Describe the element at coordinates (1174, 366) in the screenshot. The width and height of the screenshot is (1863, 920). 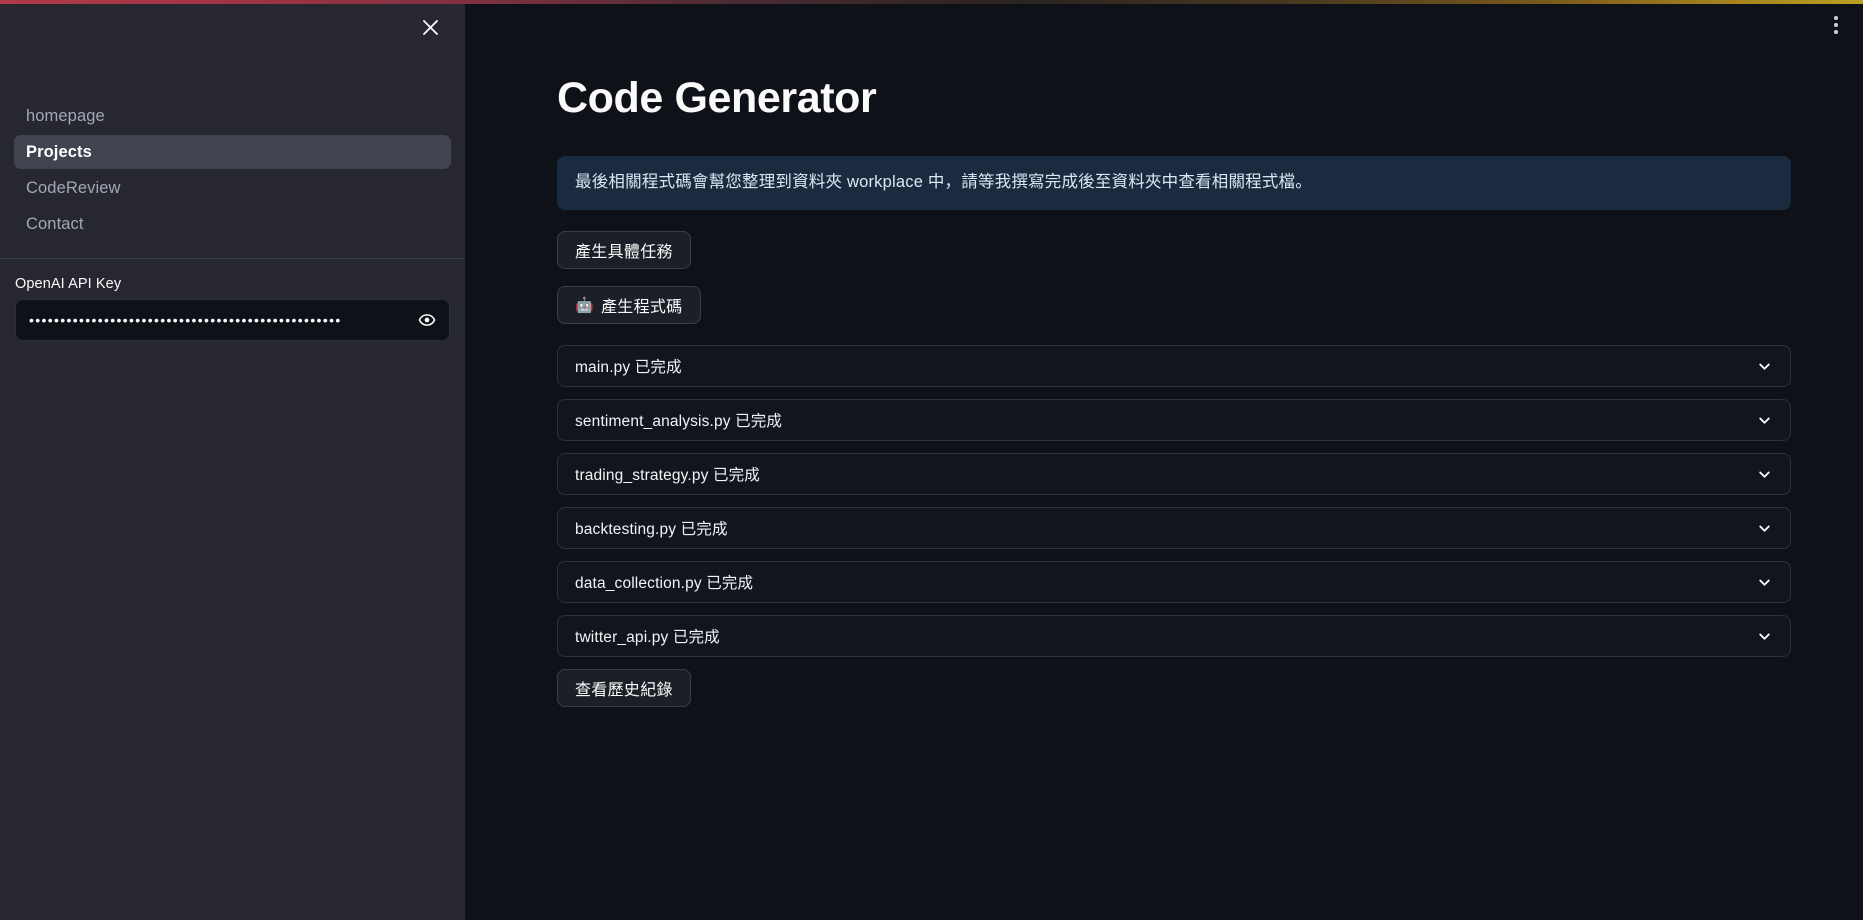
I see `accordion-main-py: main.py 已完成` at that location.